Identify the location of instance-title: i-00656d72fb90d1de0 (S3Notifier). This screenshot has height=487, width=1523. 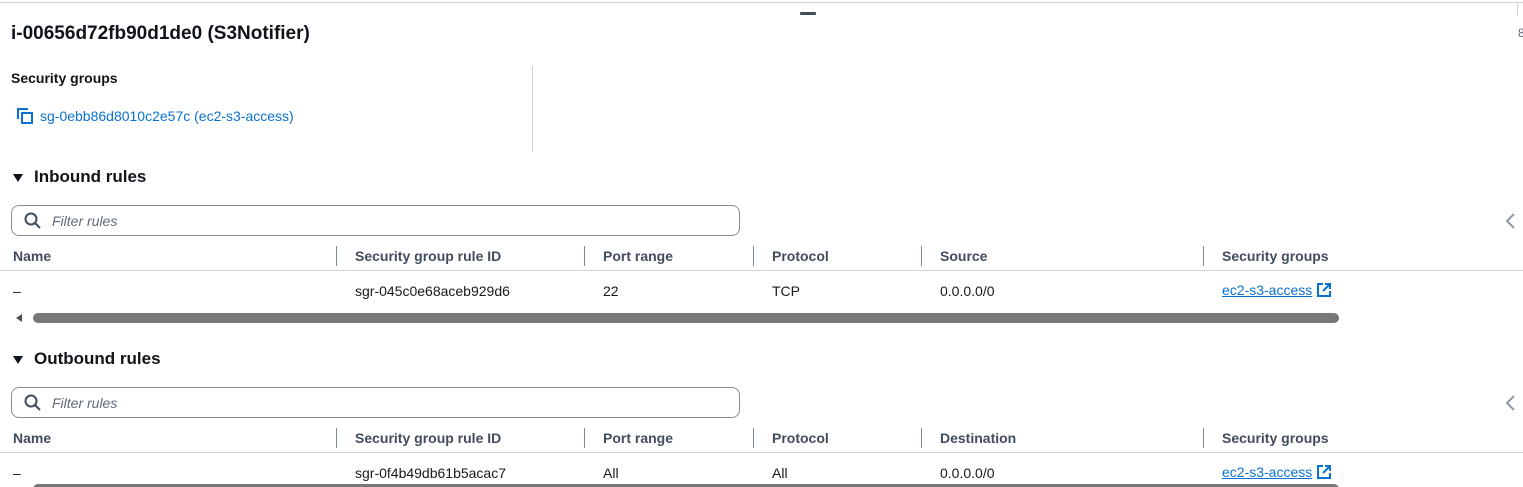
(160, 33).